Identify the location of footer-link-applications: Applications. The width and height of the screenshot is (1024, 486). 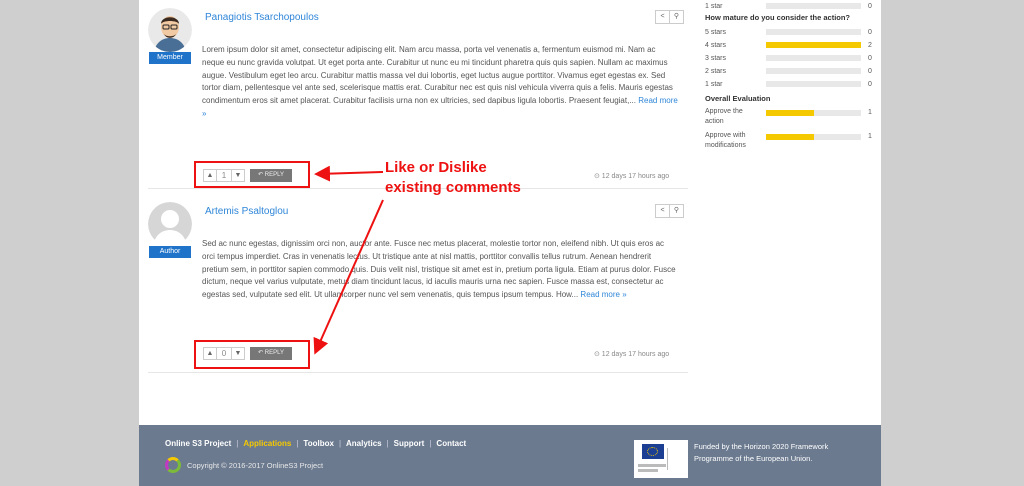
(267, 443).